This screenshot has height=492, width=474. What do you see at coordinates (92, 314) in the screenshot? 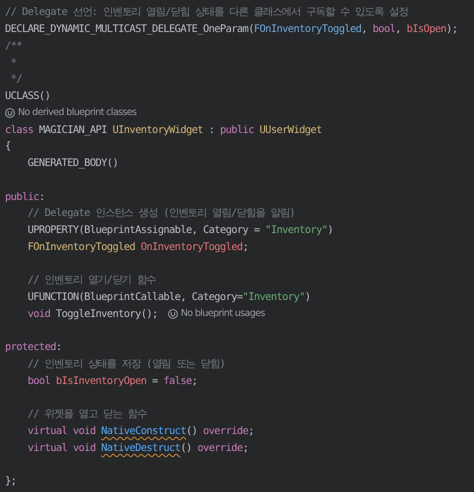
I see `code-line: void ToggleInventory();` at bounding box center [92, 314].